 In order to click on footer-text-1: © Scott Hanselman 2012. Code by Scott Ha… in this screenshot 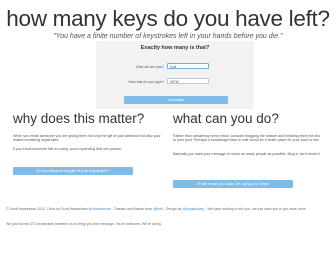, I will do `click(47, 209)`.